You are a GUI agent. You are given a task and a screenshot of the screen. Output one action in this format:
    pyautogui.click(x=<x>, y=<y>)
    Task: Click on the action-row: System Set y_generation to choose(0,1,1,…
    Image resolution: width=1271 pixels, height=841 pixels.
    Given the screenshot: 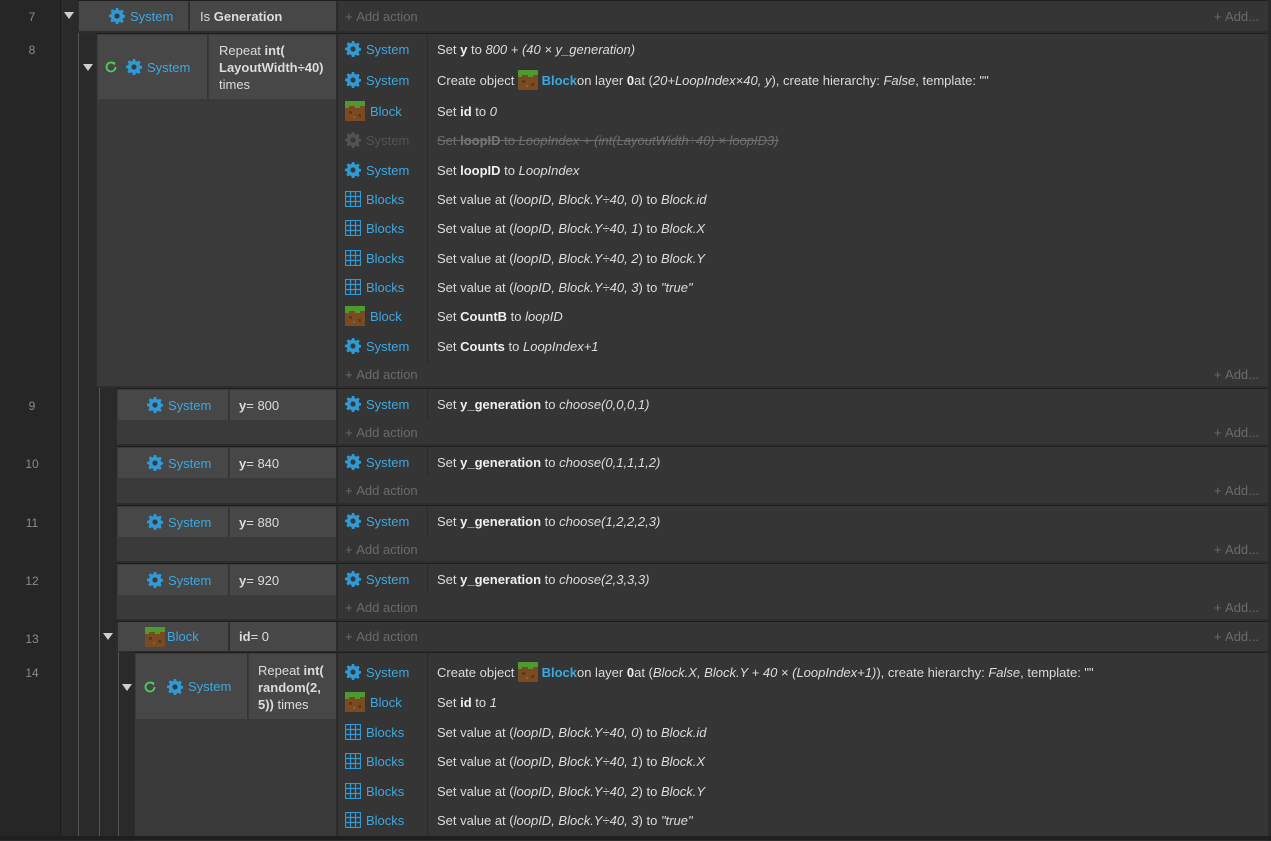 What is the action you would take?
    pyautogui.click(x=500, y=462)
    